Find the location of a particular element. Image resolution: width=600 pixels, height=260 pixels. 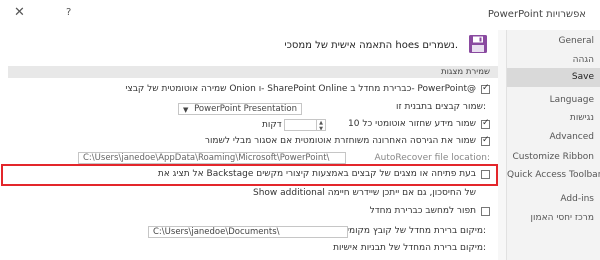

sidebar-item-trust-center: מרכז יחסי האמון is located at coordinates (553, 218).